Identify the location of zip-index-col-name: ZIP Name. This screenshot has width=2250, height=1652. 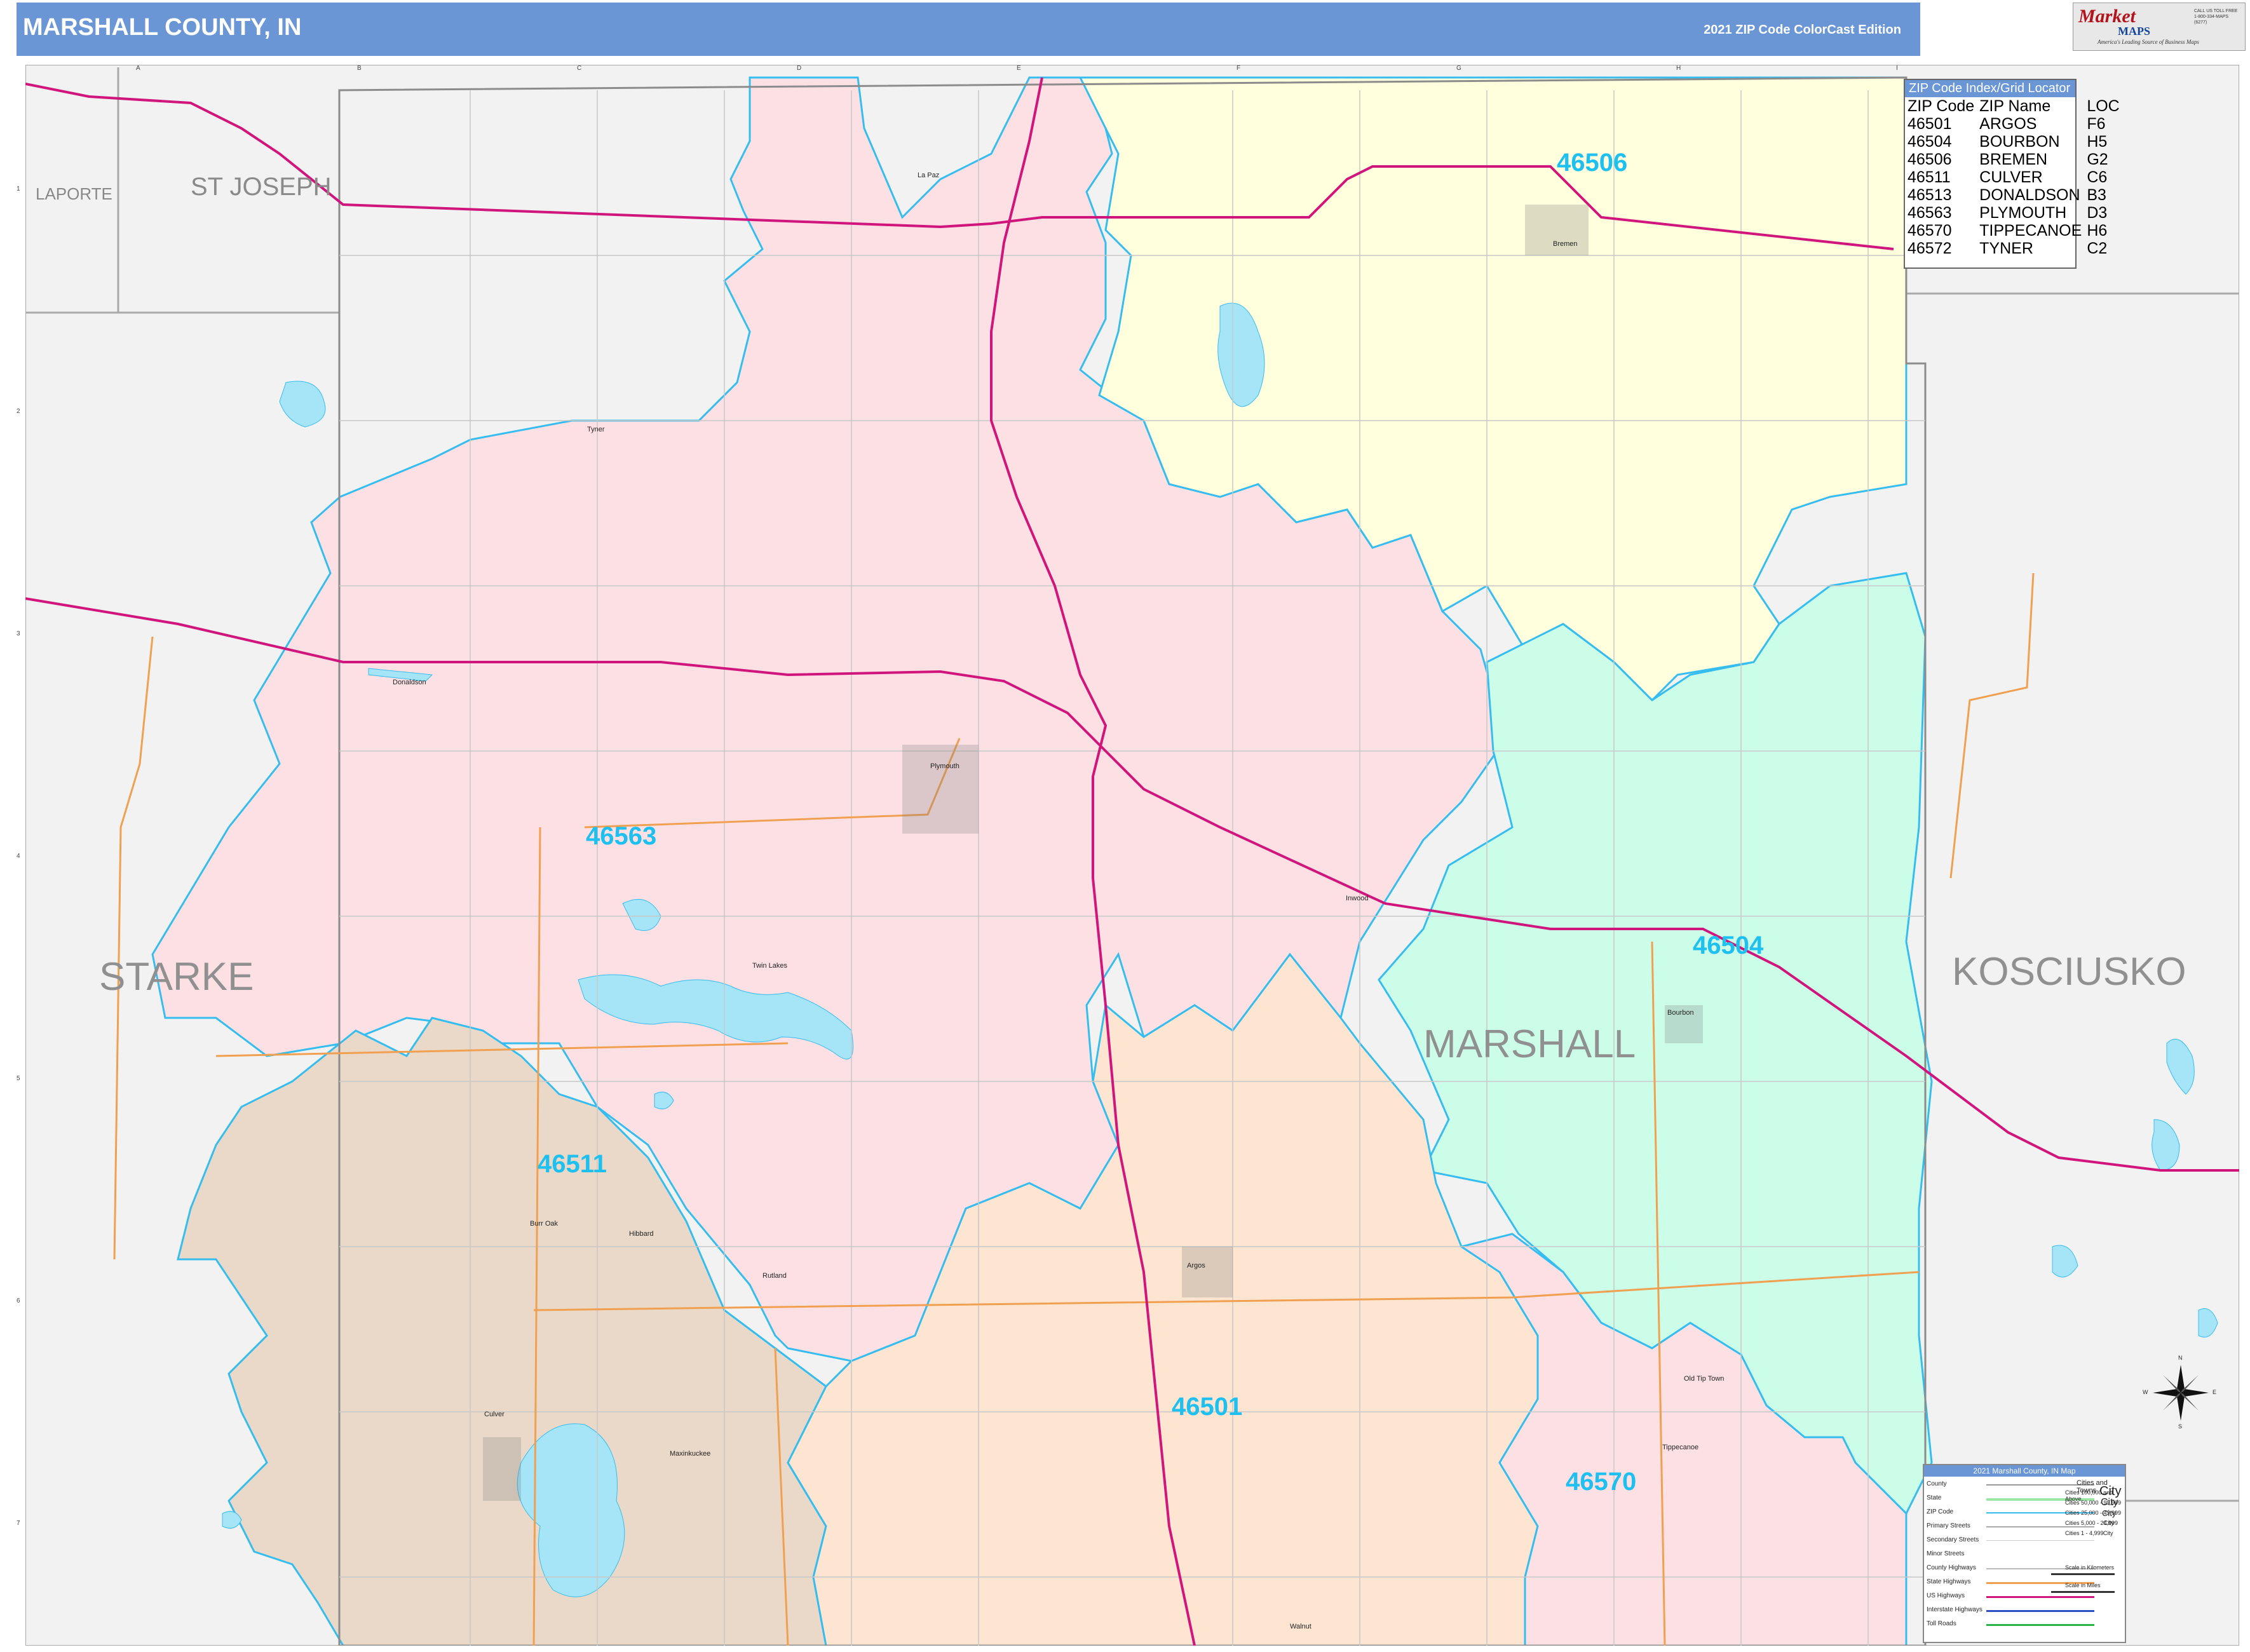
(2015, 106).